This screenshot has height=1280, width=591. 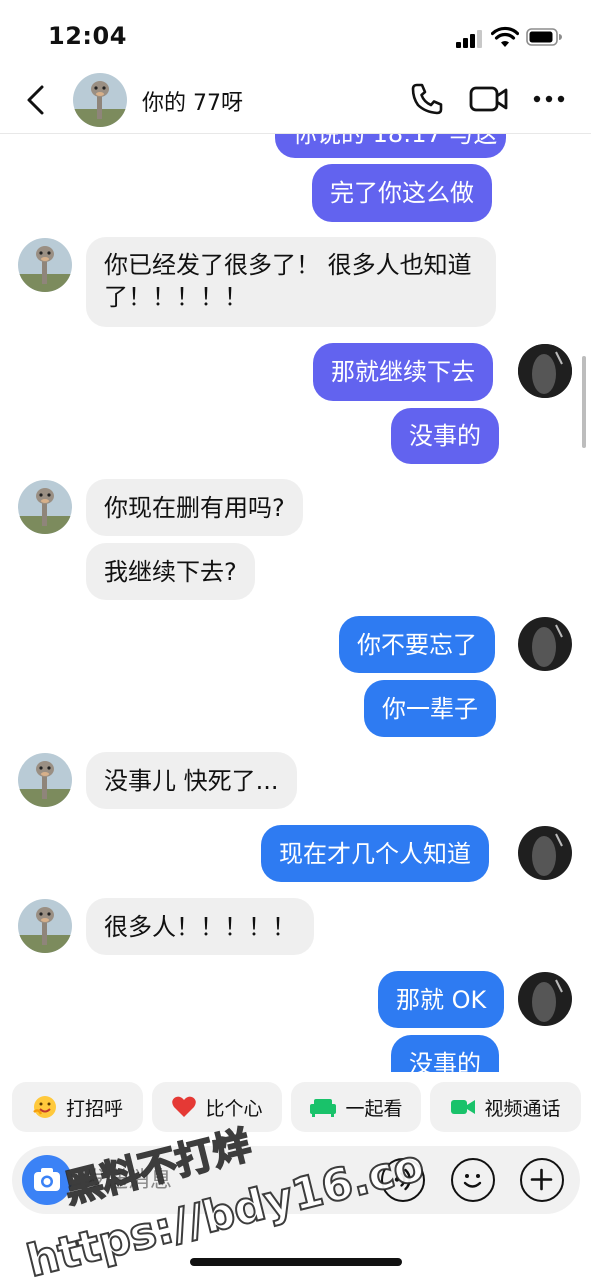 I want to click on plus-icon, so click(x=541, y=1179).